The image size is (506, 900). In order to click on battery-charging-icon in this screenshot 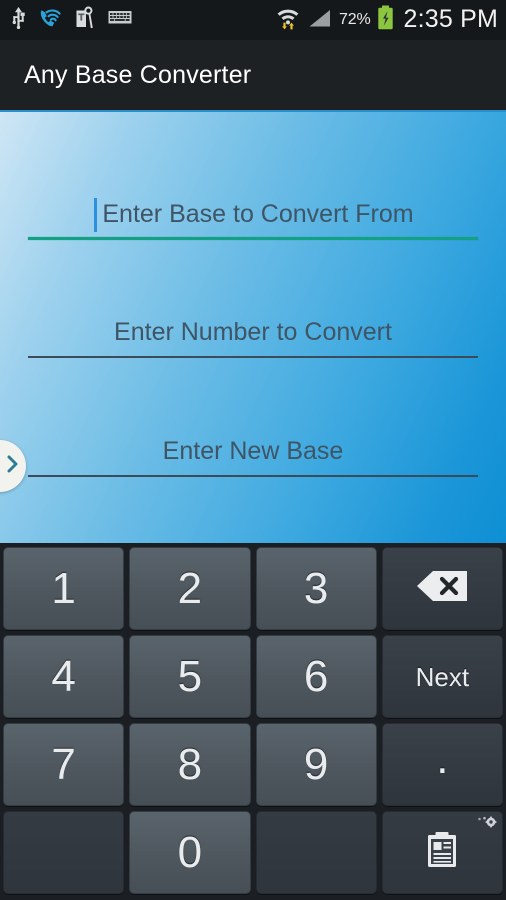, I will do `click(385, 20)`.